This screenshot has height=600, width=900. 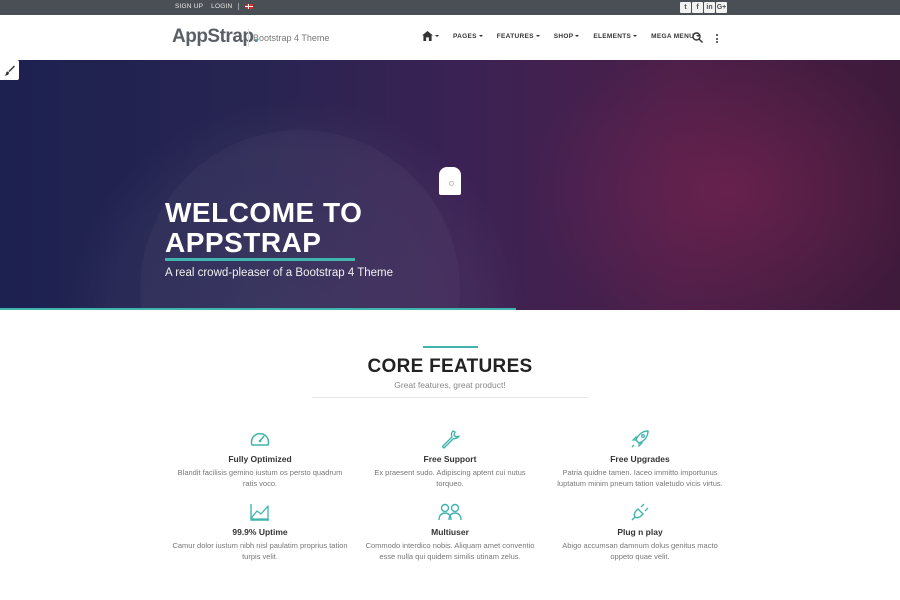 What do you see at coordinates (259, 512) in the screenshot?
I see `chart-icon` at bounding box center [259, 512].